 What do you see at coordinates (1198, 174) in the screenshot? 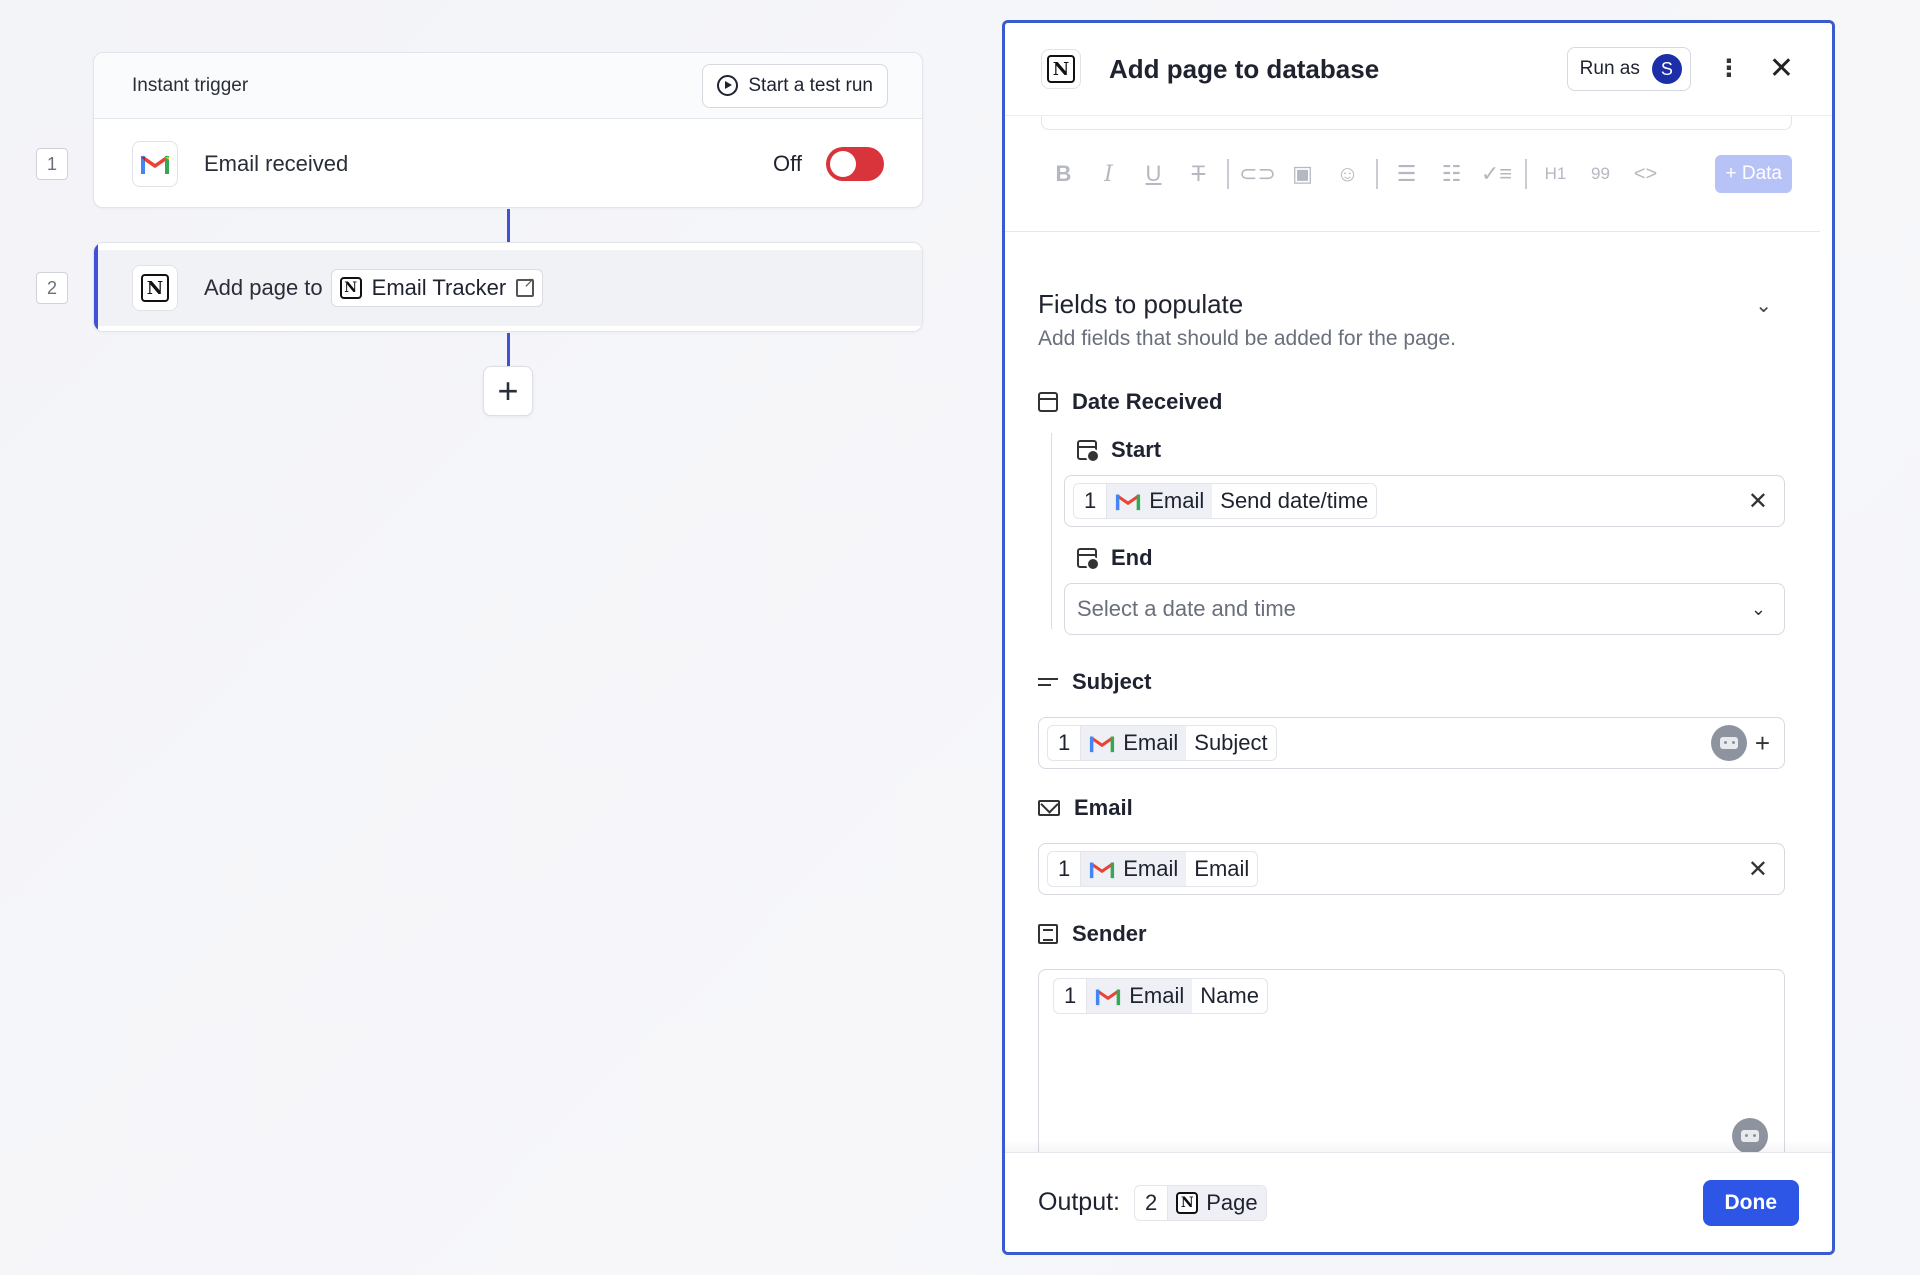
I see `strikethrough-icon: T` at bounding box center [1198, 174].